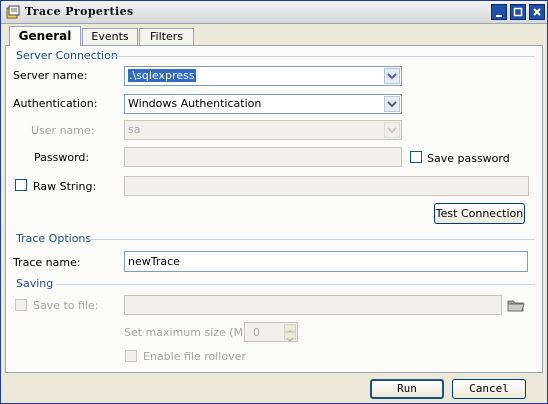 Image resolution: width=548 pixels, height=404 pixels. Describe the element at coordinates (326, 186) in the screenshot. I see `raw-string-input` at that location.